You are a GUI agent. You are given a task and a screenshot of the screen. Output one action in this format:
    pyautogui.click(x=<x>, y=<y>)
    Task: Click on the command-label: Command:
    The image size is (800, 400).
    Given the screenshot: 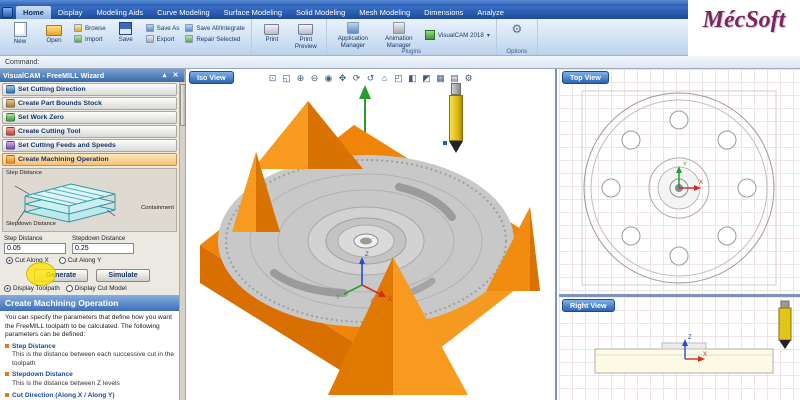 What is the action you would take?
    pyautogui.click(x=22, y=62)
    